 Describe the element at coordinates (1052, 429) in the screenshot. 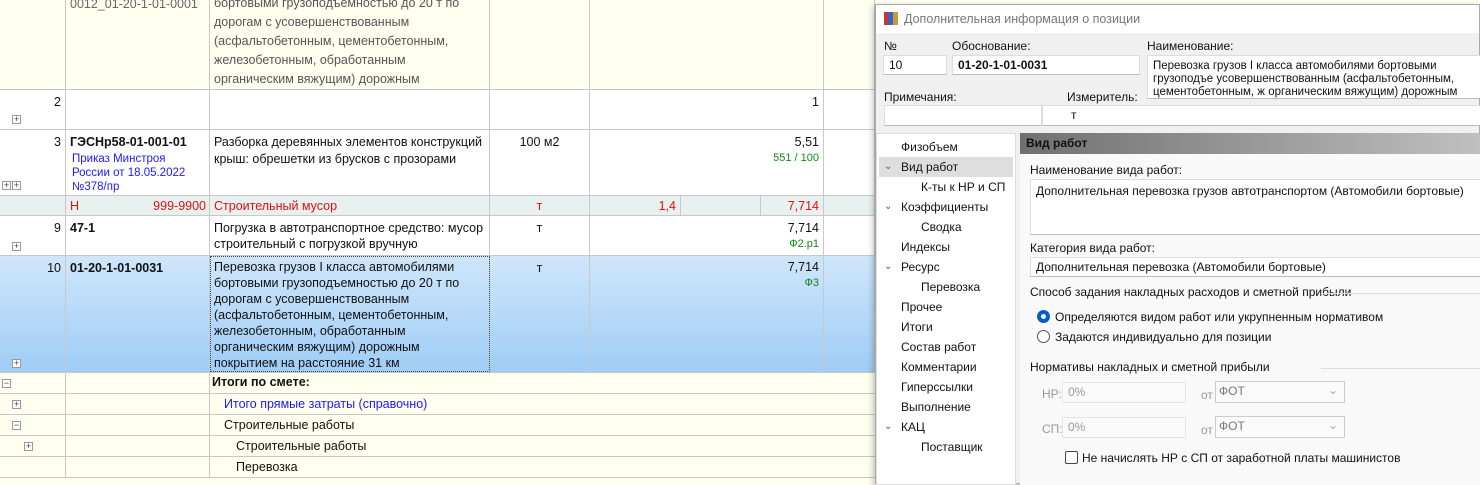

I see `sp-label: СП:` at that location.